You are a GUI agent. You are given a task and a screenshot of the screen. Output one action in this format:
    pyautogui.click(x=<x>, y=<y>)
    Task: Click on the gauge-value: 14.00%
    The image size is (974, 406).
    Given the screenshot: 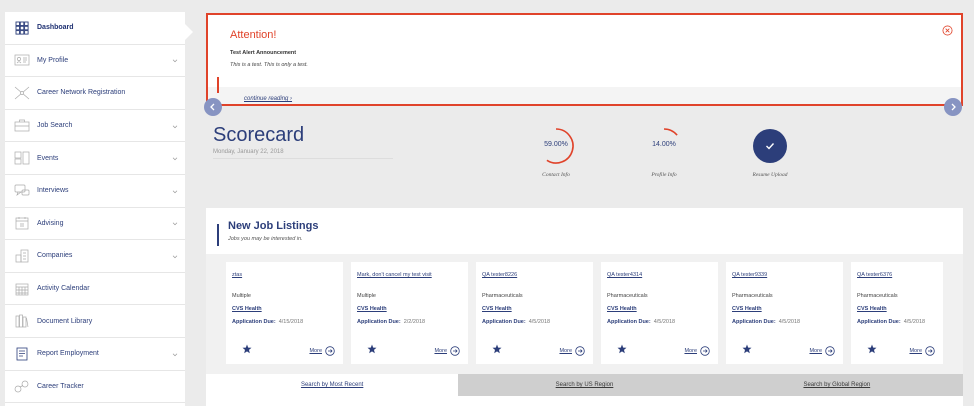 What is the action you would take?
    pyautogui.click(x=664, y=144)
    